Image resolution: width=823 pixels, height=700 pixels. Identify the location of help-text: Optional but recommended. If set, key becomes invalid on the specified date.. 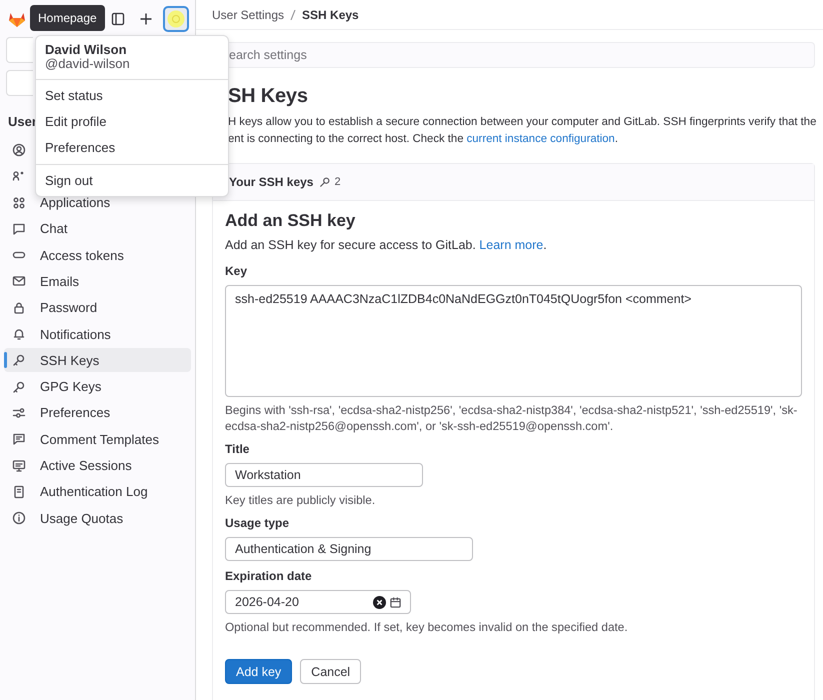
(427, 627).